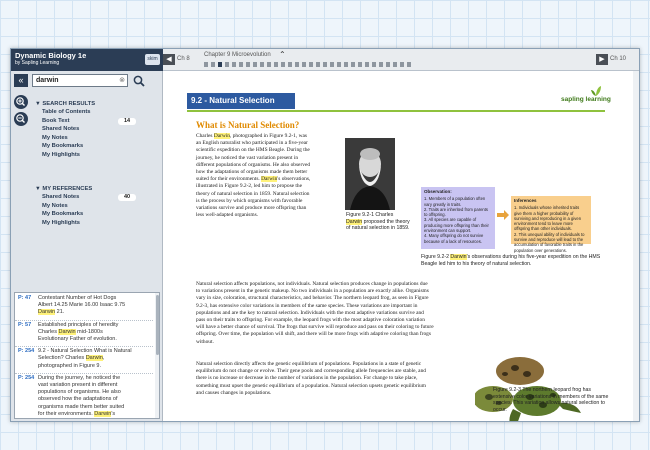 The image size is (650, 450). What do you see at coordinates (169, 59) in the screenshot?
I see `prev-chapter-button: ◀` at bounding box center [169, 59].